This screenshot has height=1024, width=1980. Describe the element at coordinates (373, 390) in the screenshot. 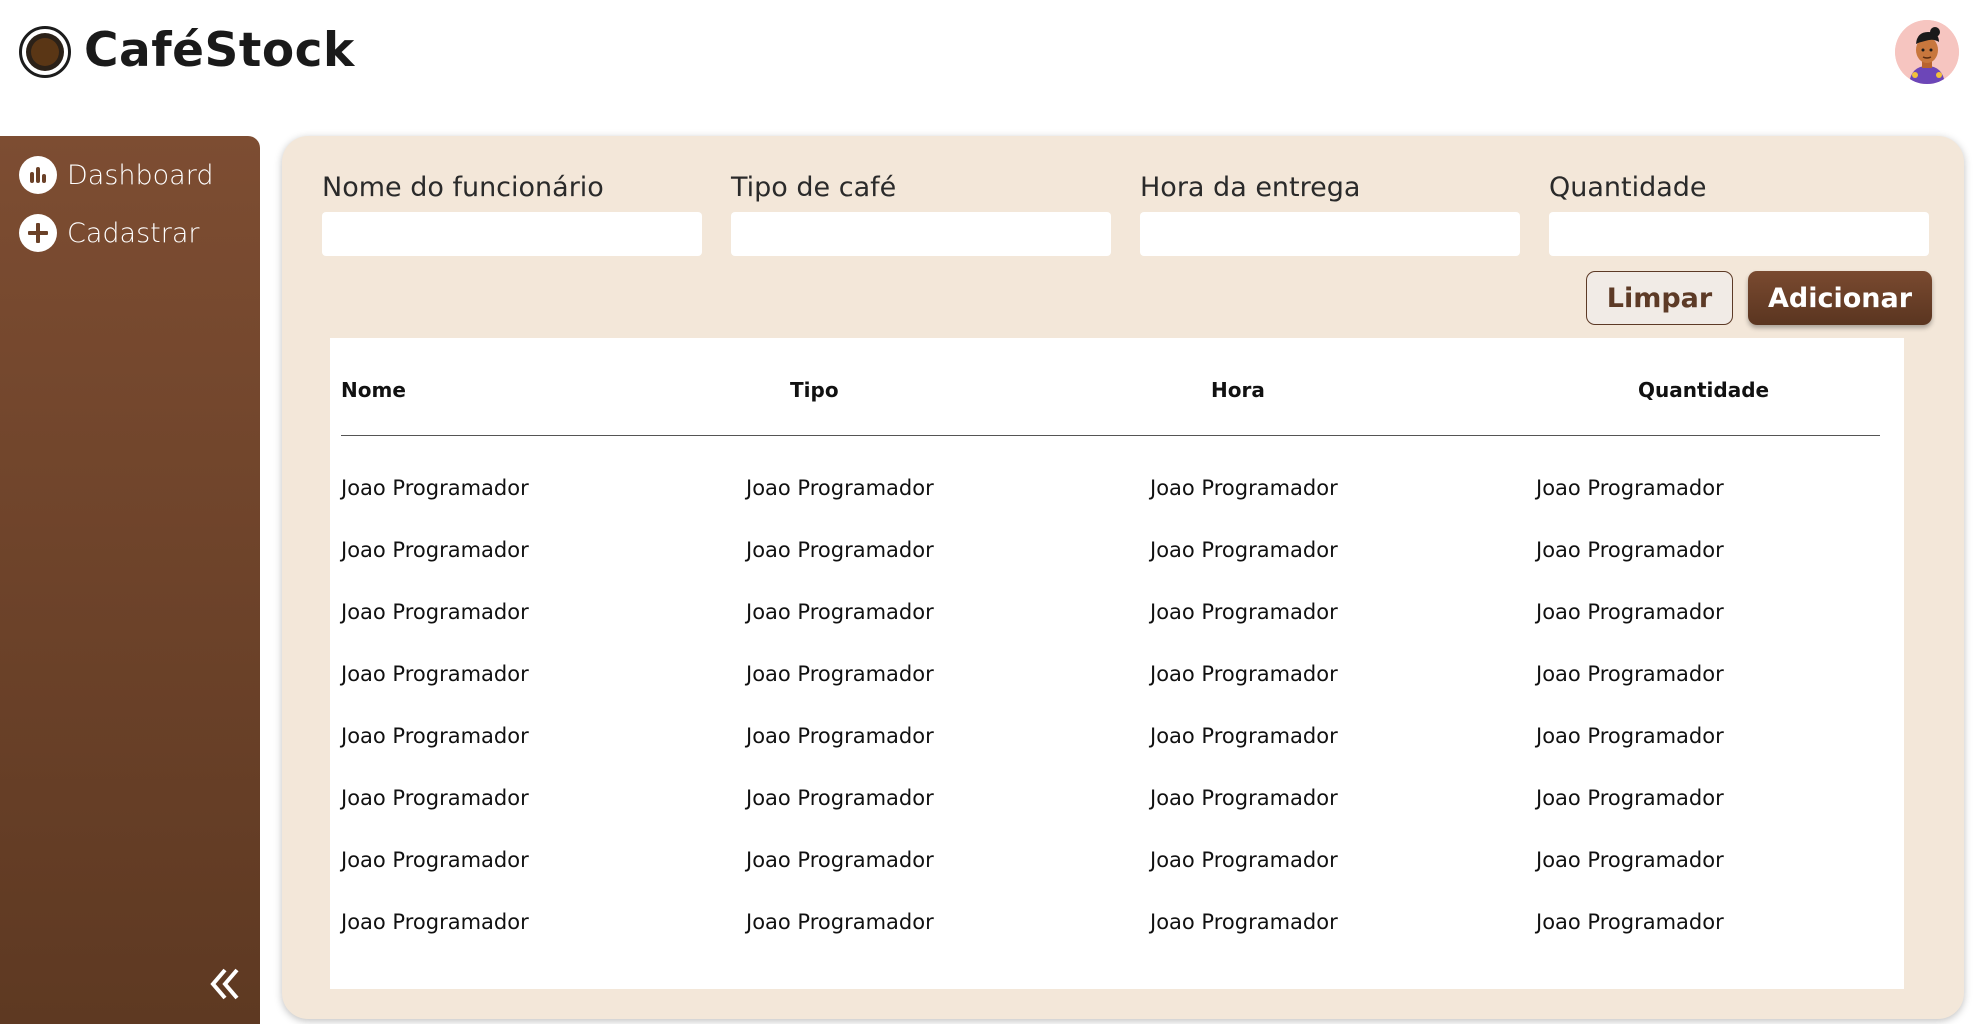

I see `table-header-nome: Nome` at that location.